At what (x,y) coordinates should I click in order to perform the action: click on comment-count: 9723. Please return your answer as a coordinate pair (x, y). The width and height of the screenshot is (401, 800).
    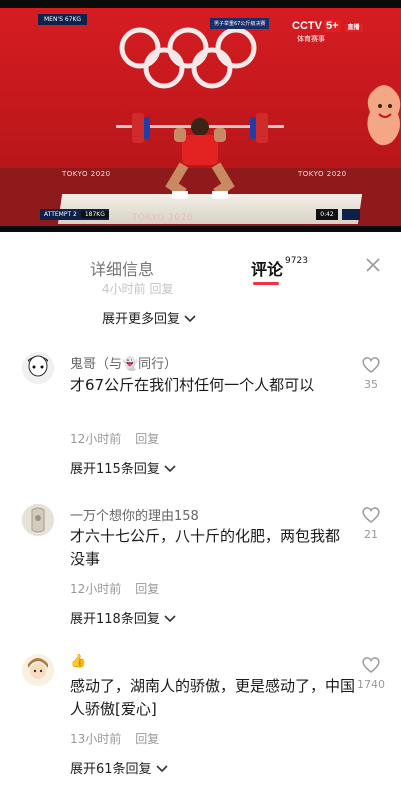
    Looking at the image, I should click on (296, 260).